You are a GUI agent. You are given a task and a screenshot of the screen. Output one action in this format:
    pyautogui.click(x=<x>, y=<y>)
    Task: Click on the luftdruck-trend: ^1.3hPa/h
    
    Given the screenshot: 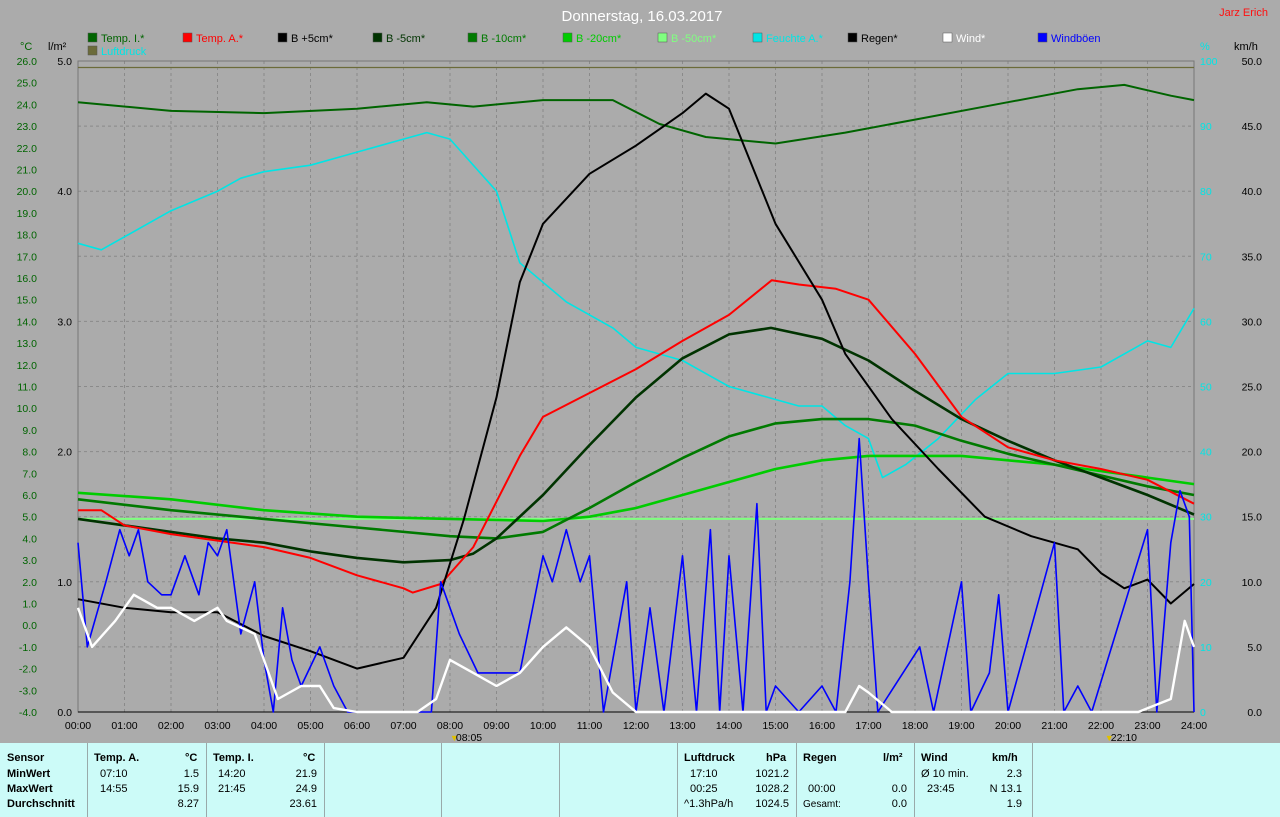 What is the action you would take?
    pyautogui.click(x=709, y=804)
    